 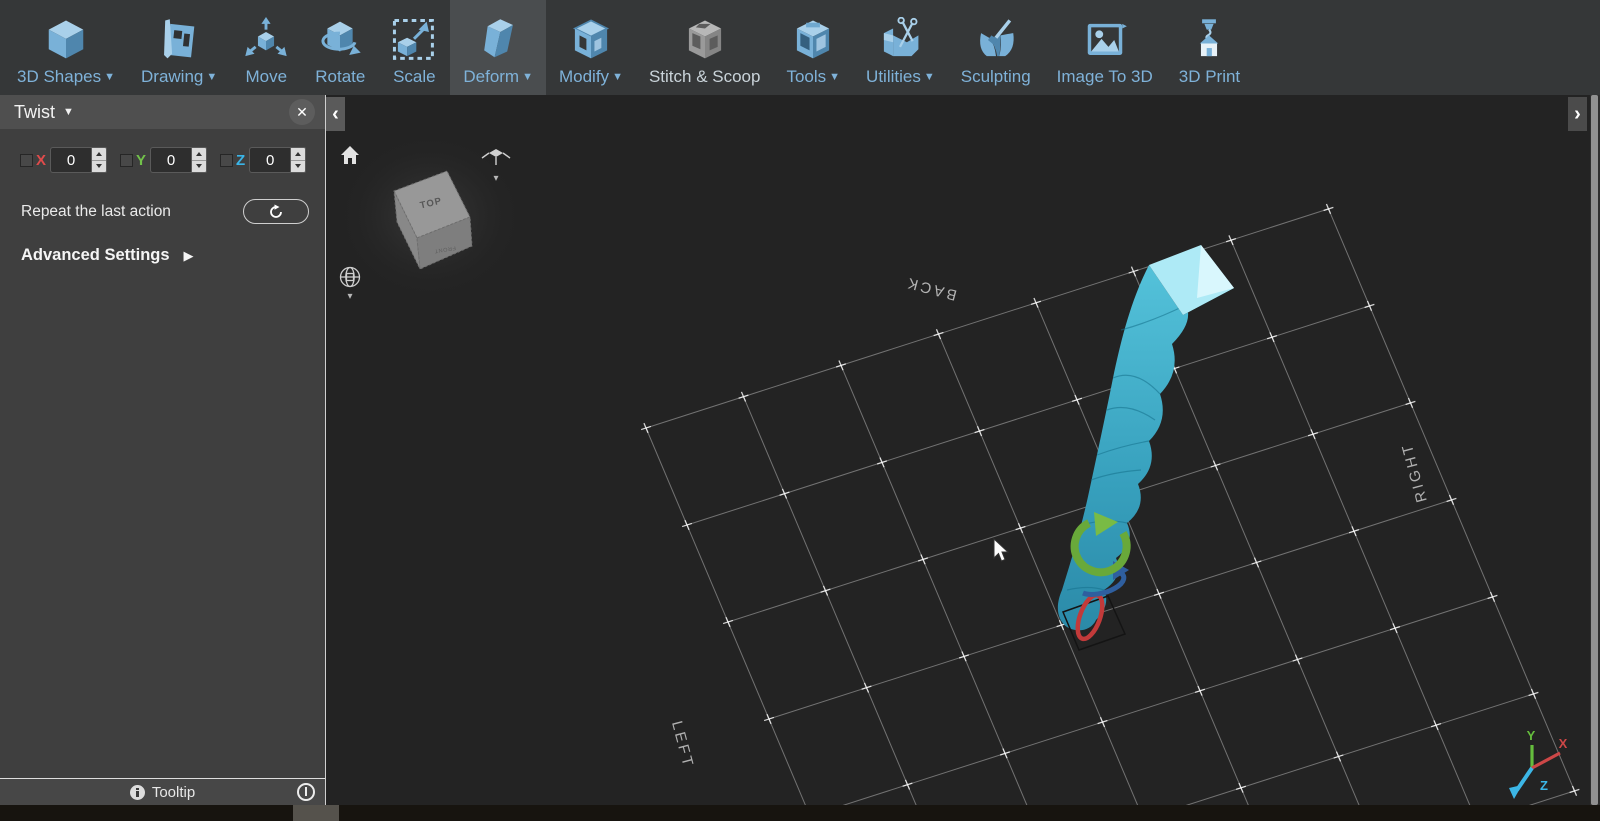 I want to click on tools-icon, so click(x=813, y=39).